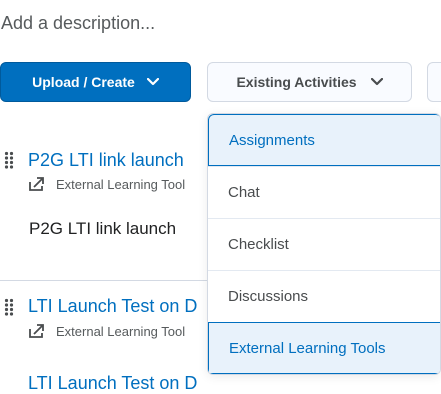 This screenshot has height=394, width=441. Describe the element at coordinates (296, 82) in the screenshot. I see `existing-activities-label: Existing Activities` at that location.